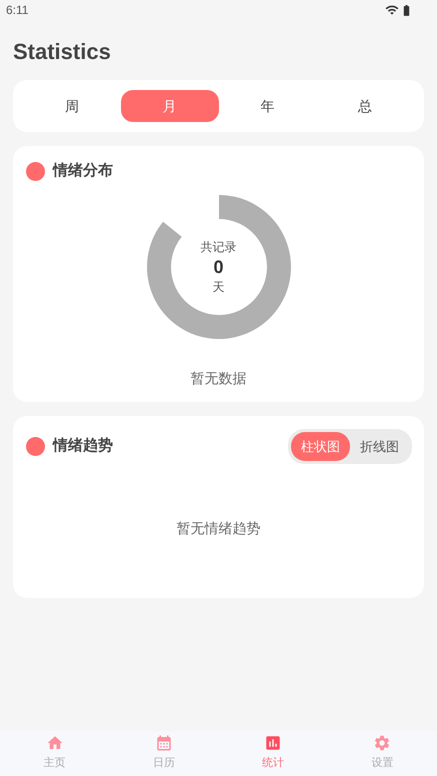  Describe the element at coordinates (83, 171) in the screenshot. I see `section-title: 情绪分布` at that location.